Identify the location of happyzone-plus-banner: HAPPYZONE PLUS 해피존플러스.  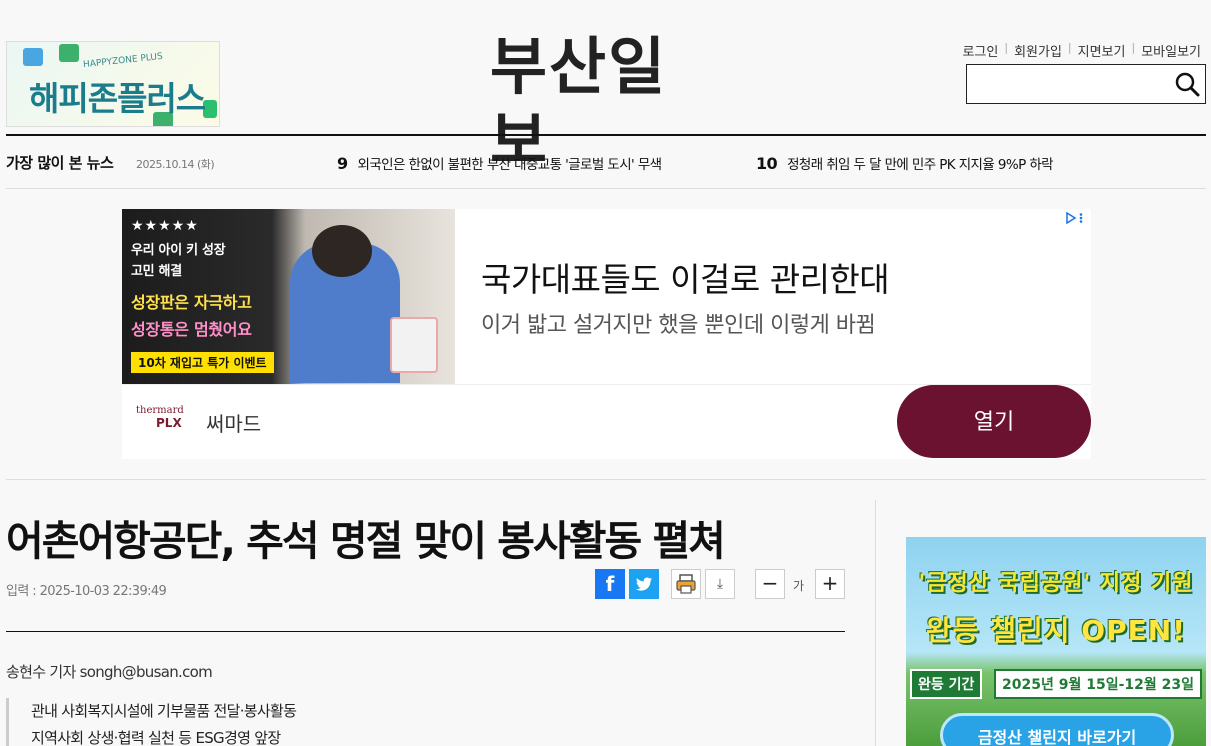
(113, 84).